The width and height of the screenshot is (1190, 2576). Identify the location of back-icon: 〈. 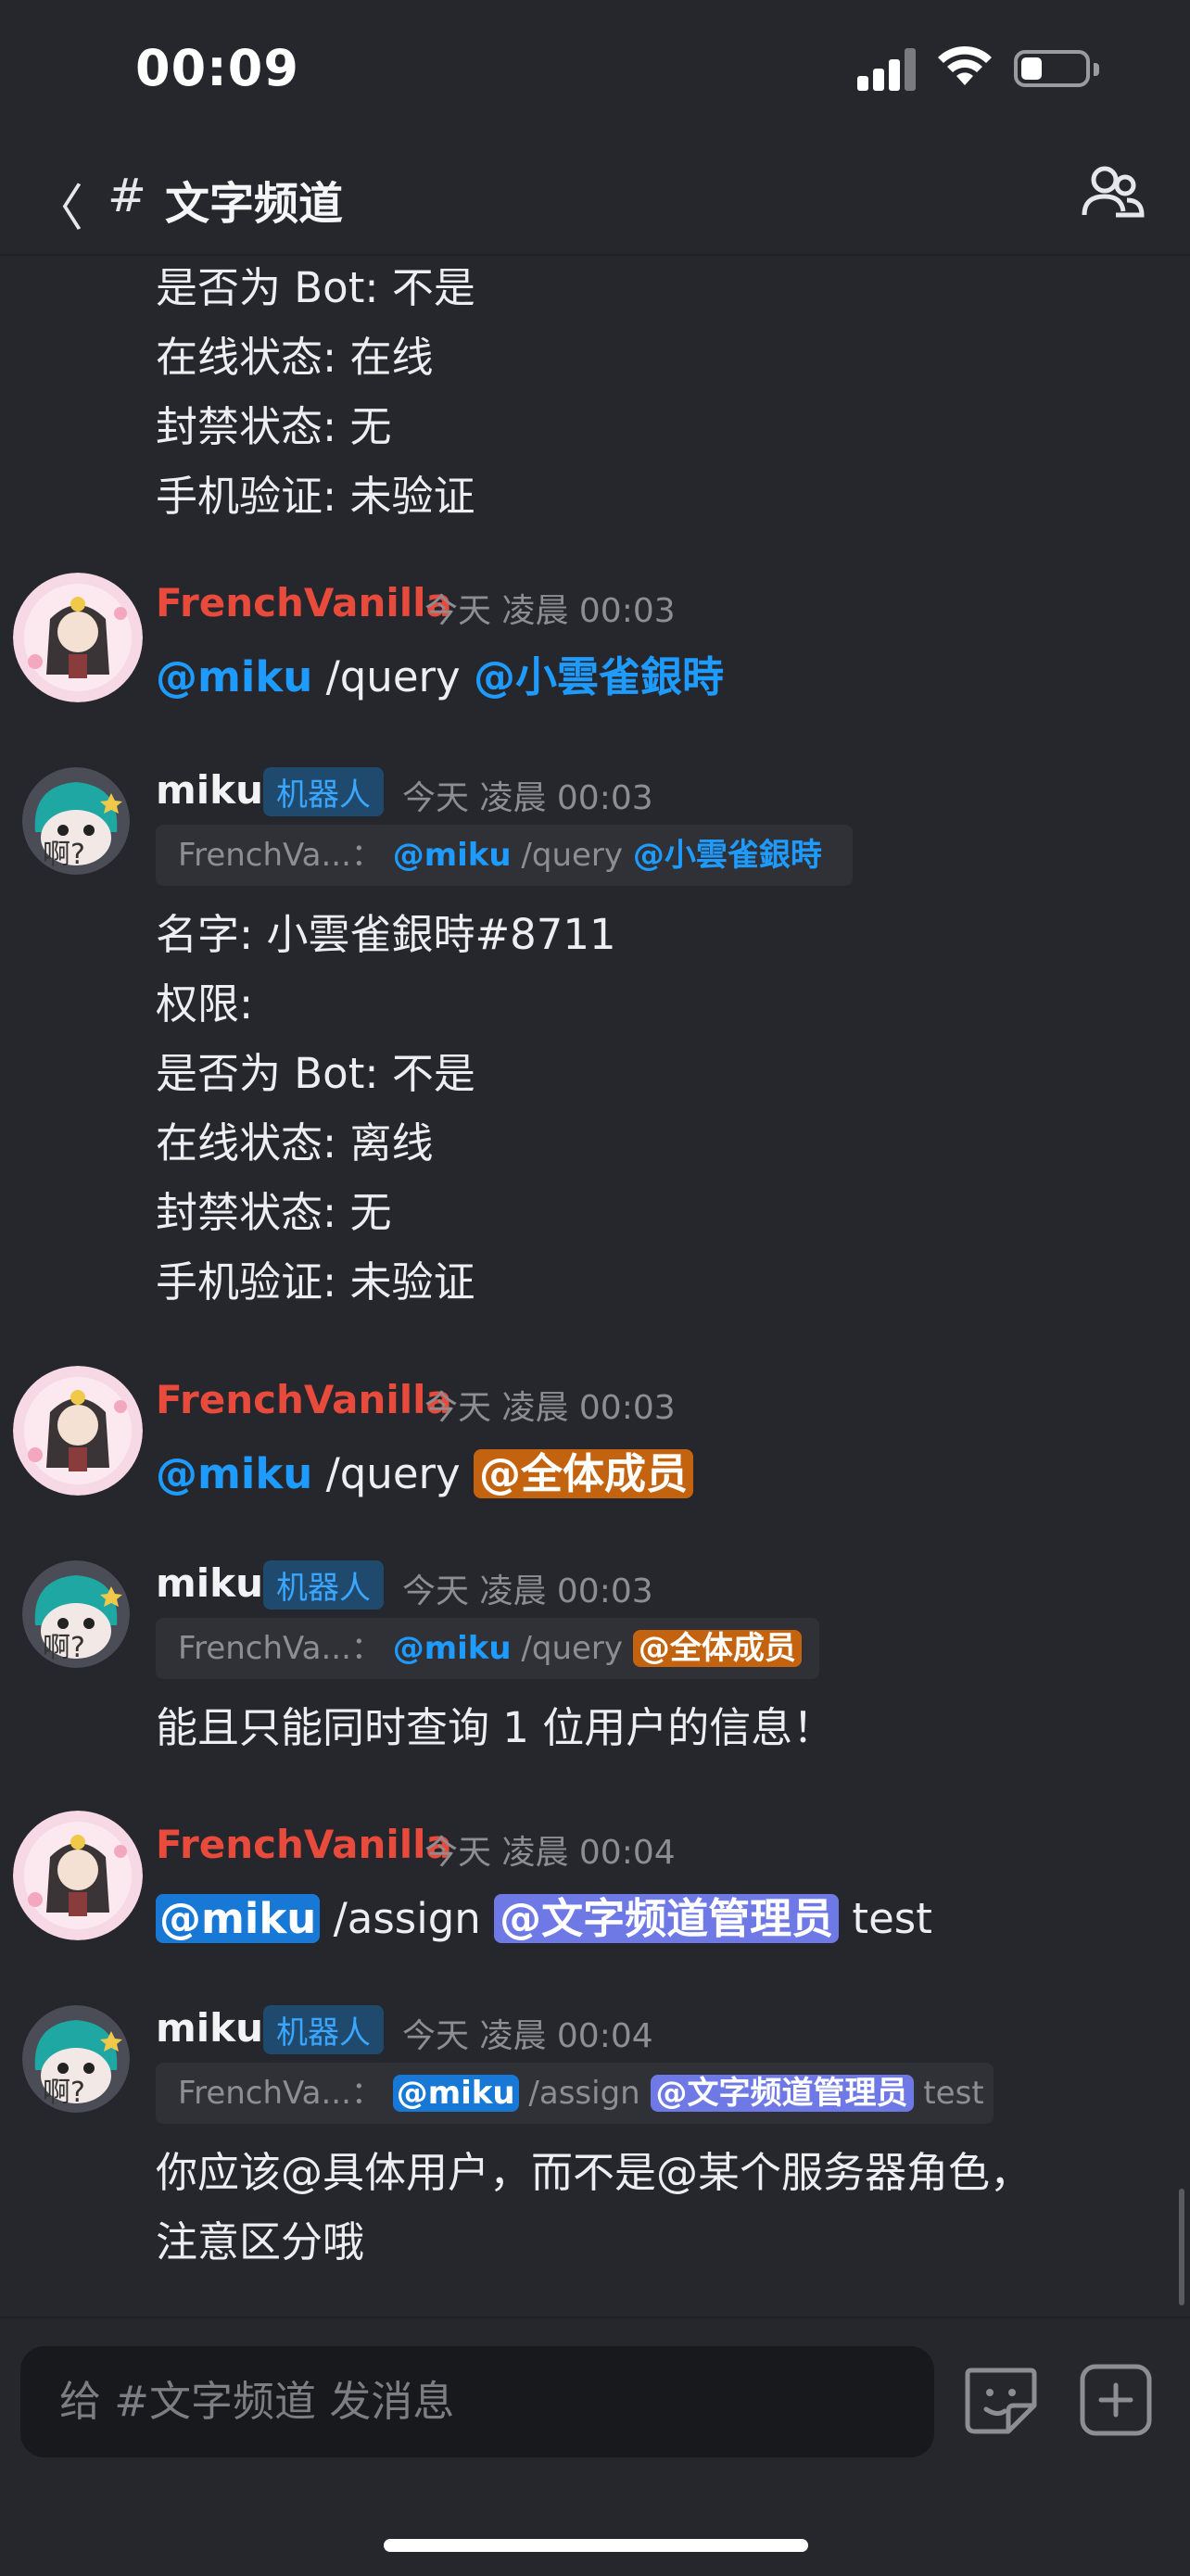
(58, 203).